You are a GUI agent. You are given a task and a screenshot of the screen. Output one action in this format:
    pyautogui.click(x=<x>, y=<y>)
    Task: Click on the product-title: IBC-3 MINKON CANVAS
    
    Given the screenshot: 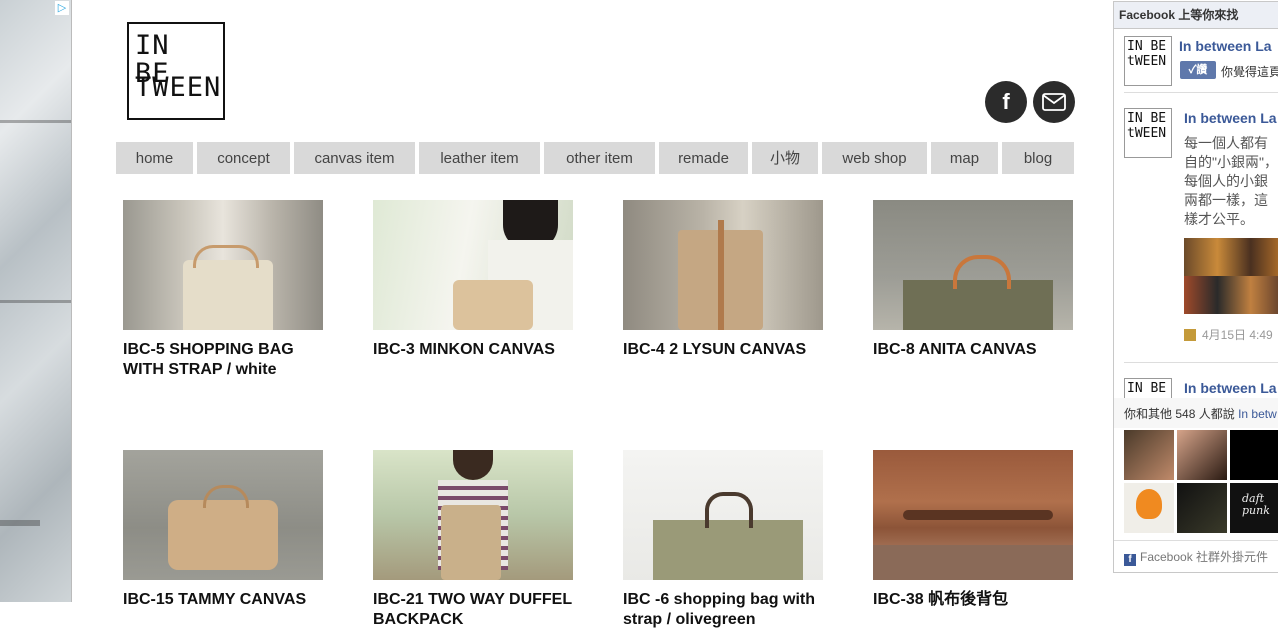 What is the action you would take?
    pyautogui.click(x=473, y=350)
    